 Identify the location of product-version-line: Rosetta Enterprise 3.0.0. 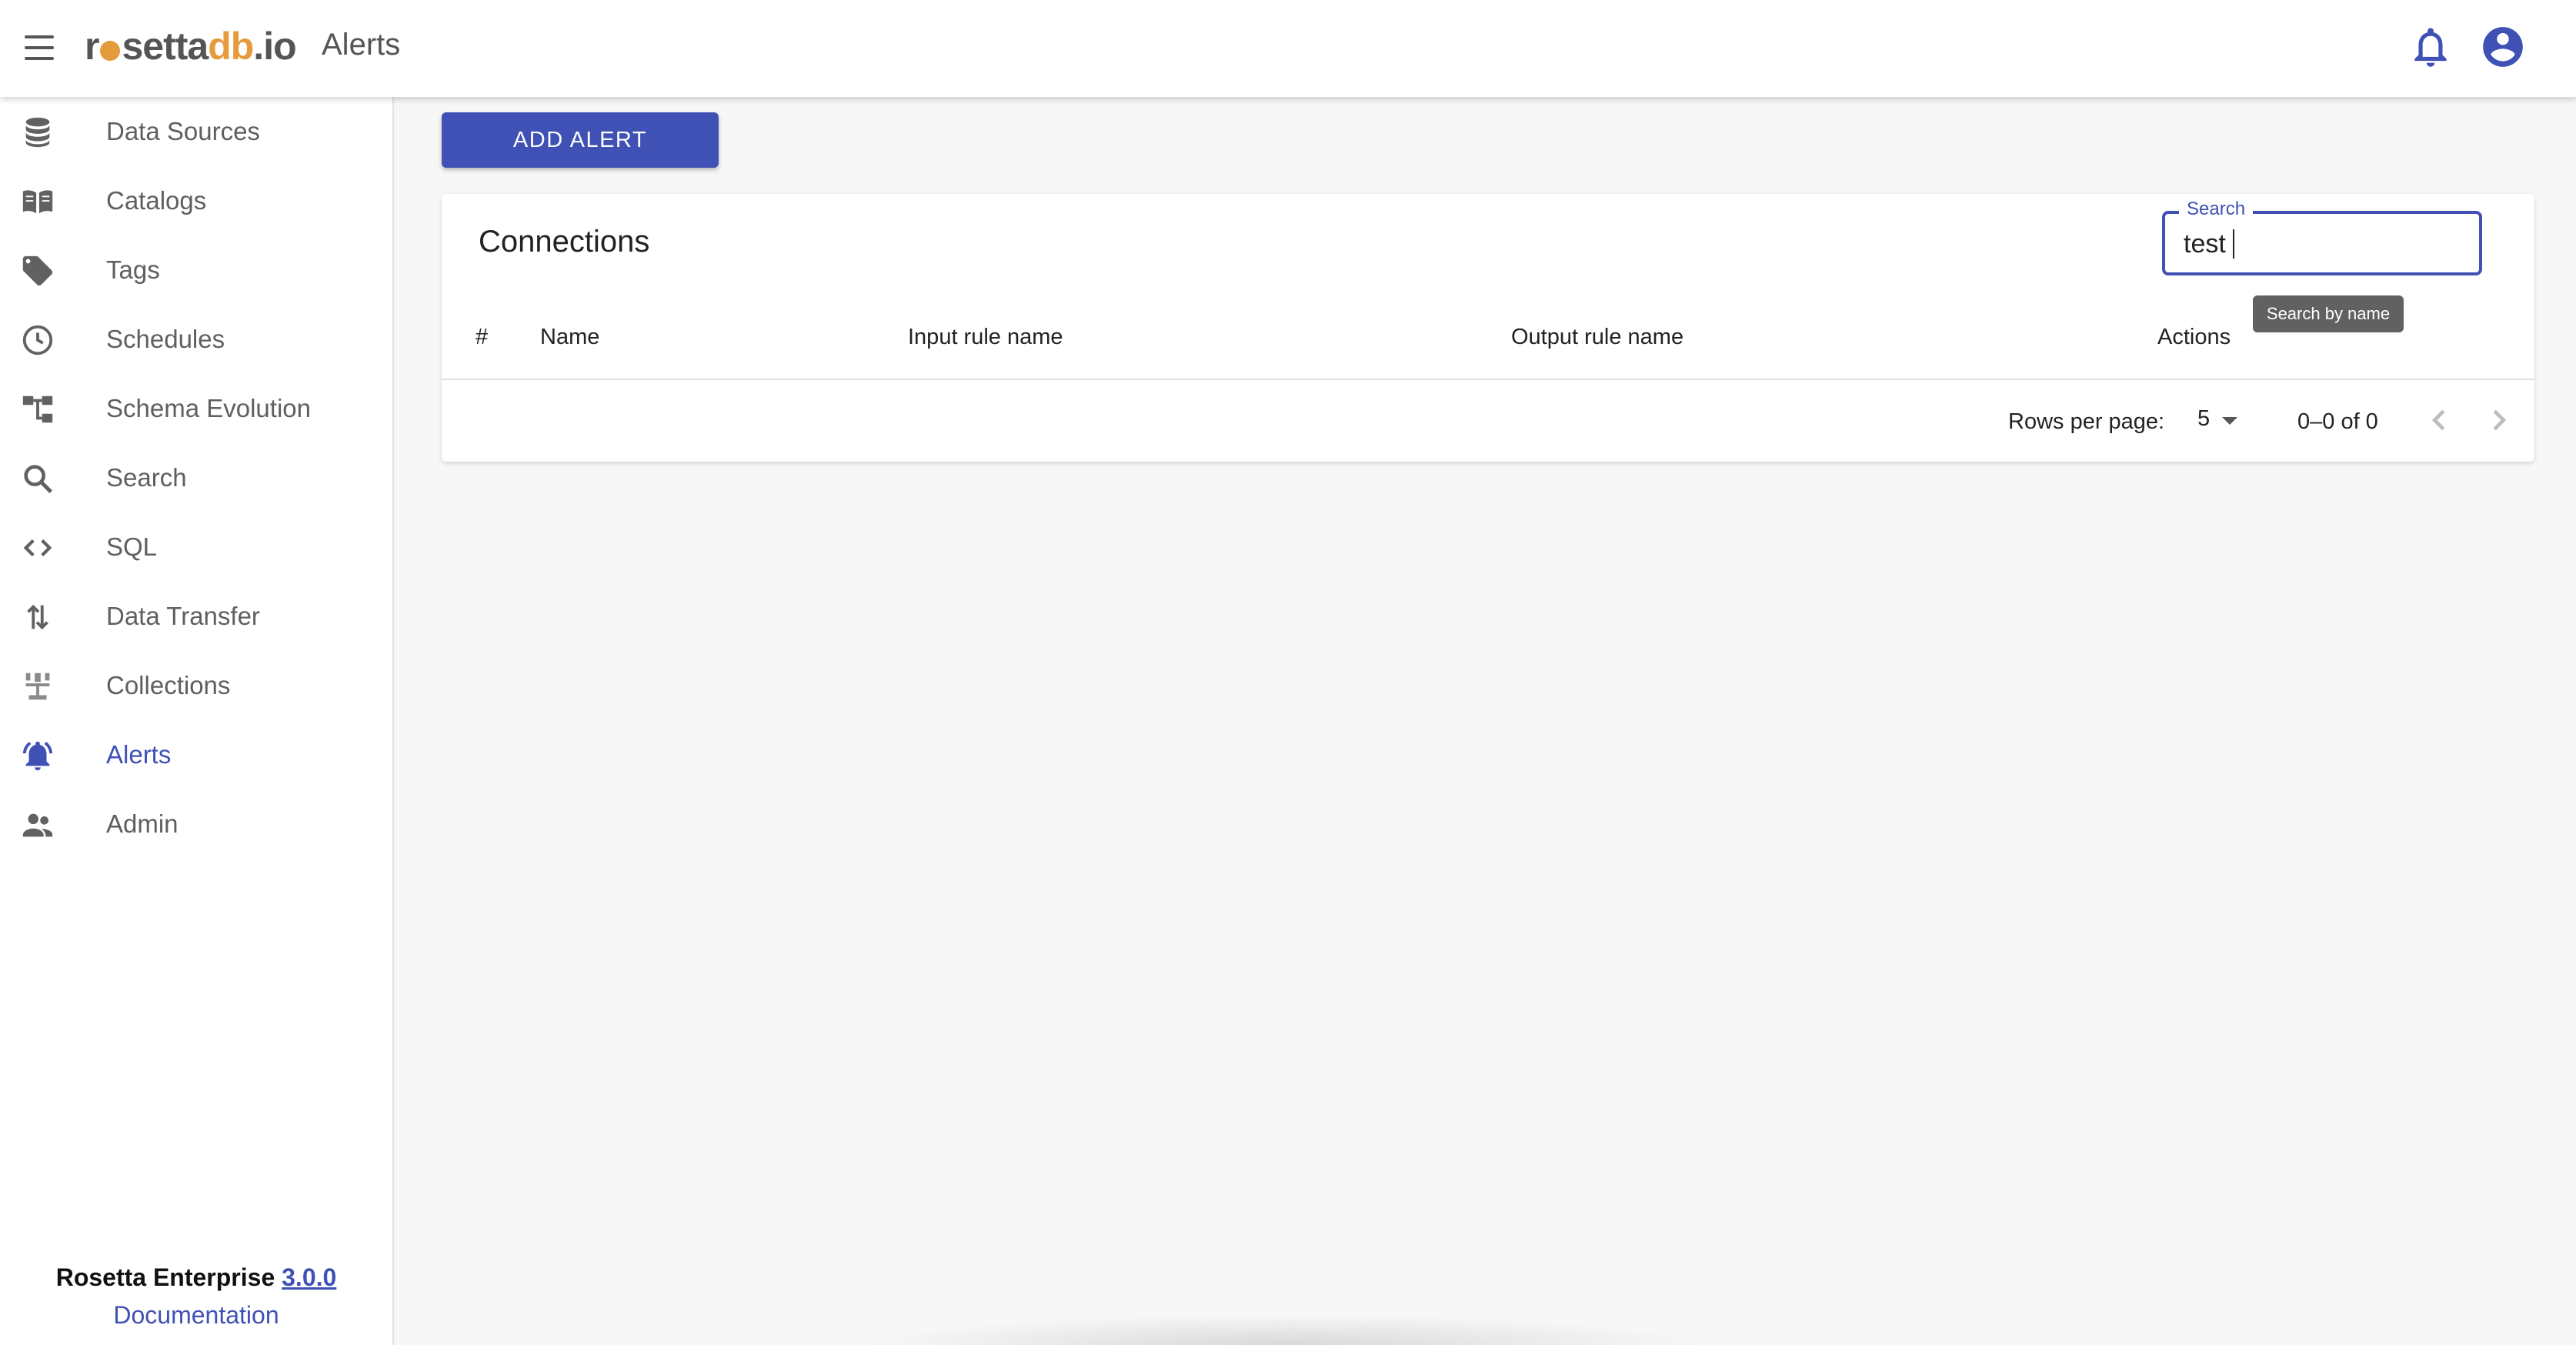
(196, 1277).